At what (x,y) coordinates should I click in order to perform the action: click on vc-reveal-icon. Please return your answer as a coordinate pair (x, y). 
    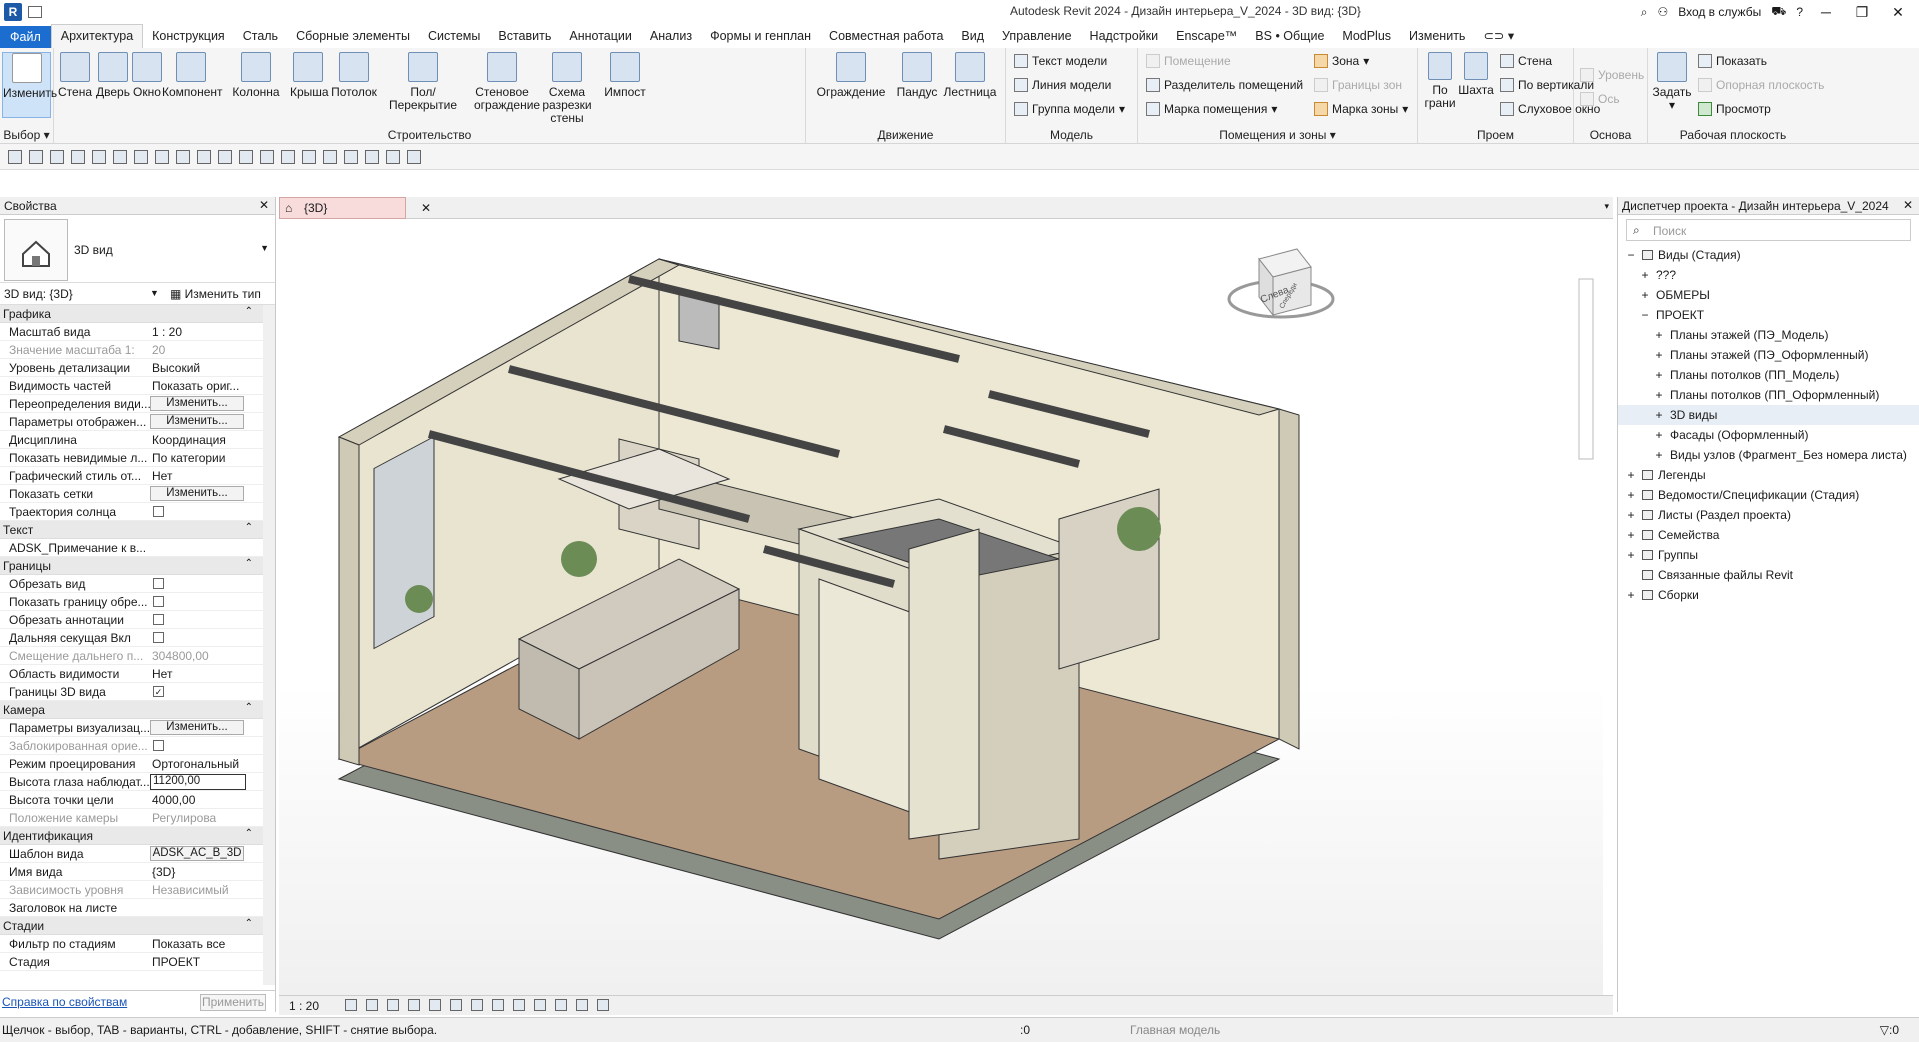
    Looking at the image, I should click on (498, 1005).